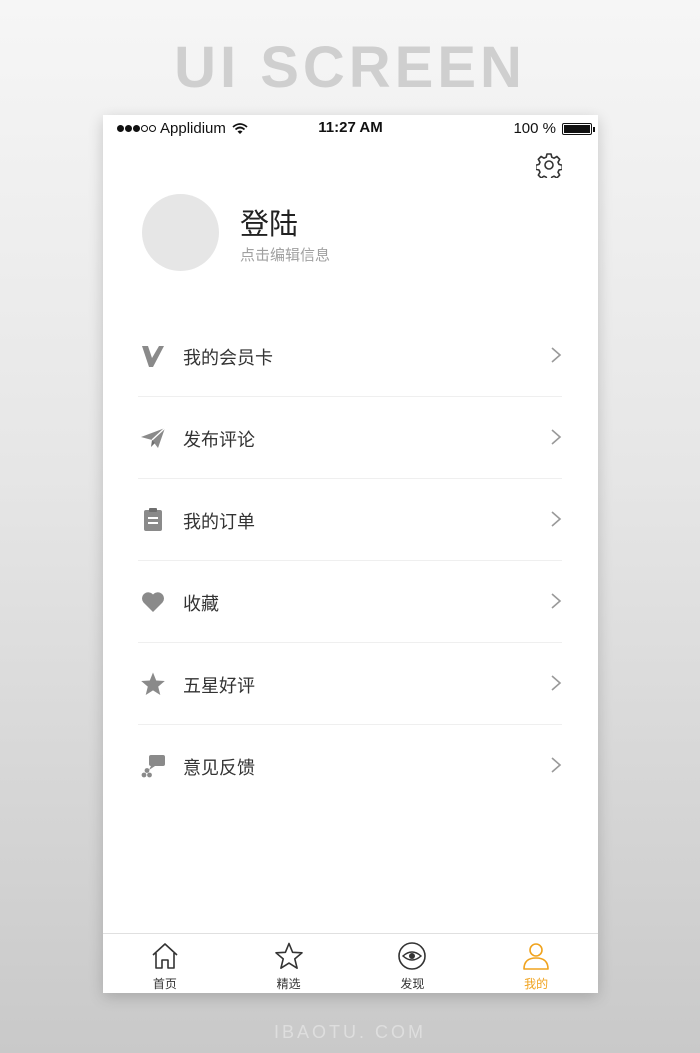  I want to click on user-icon, so click(536, 956).